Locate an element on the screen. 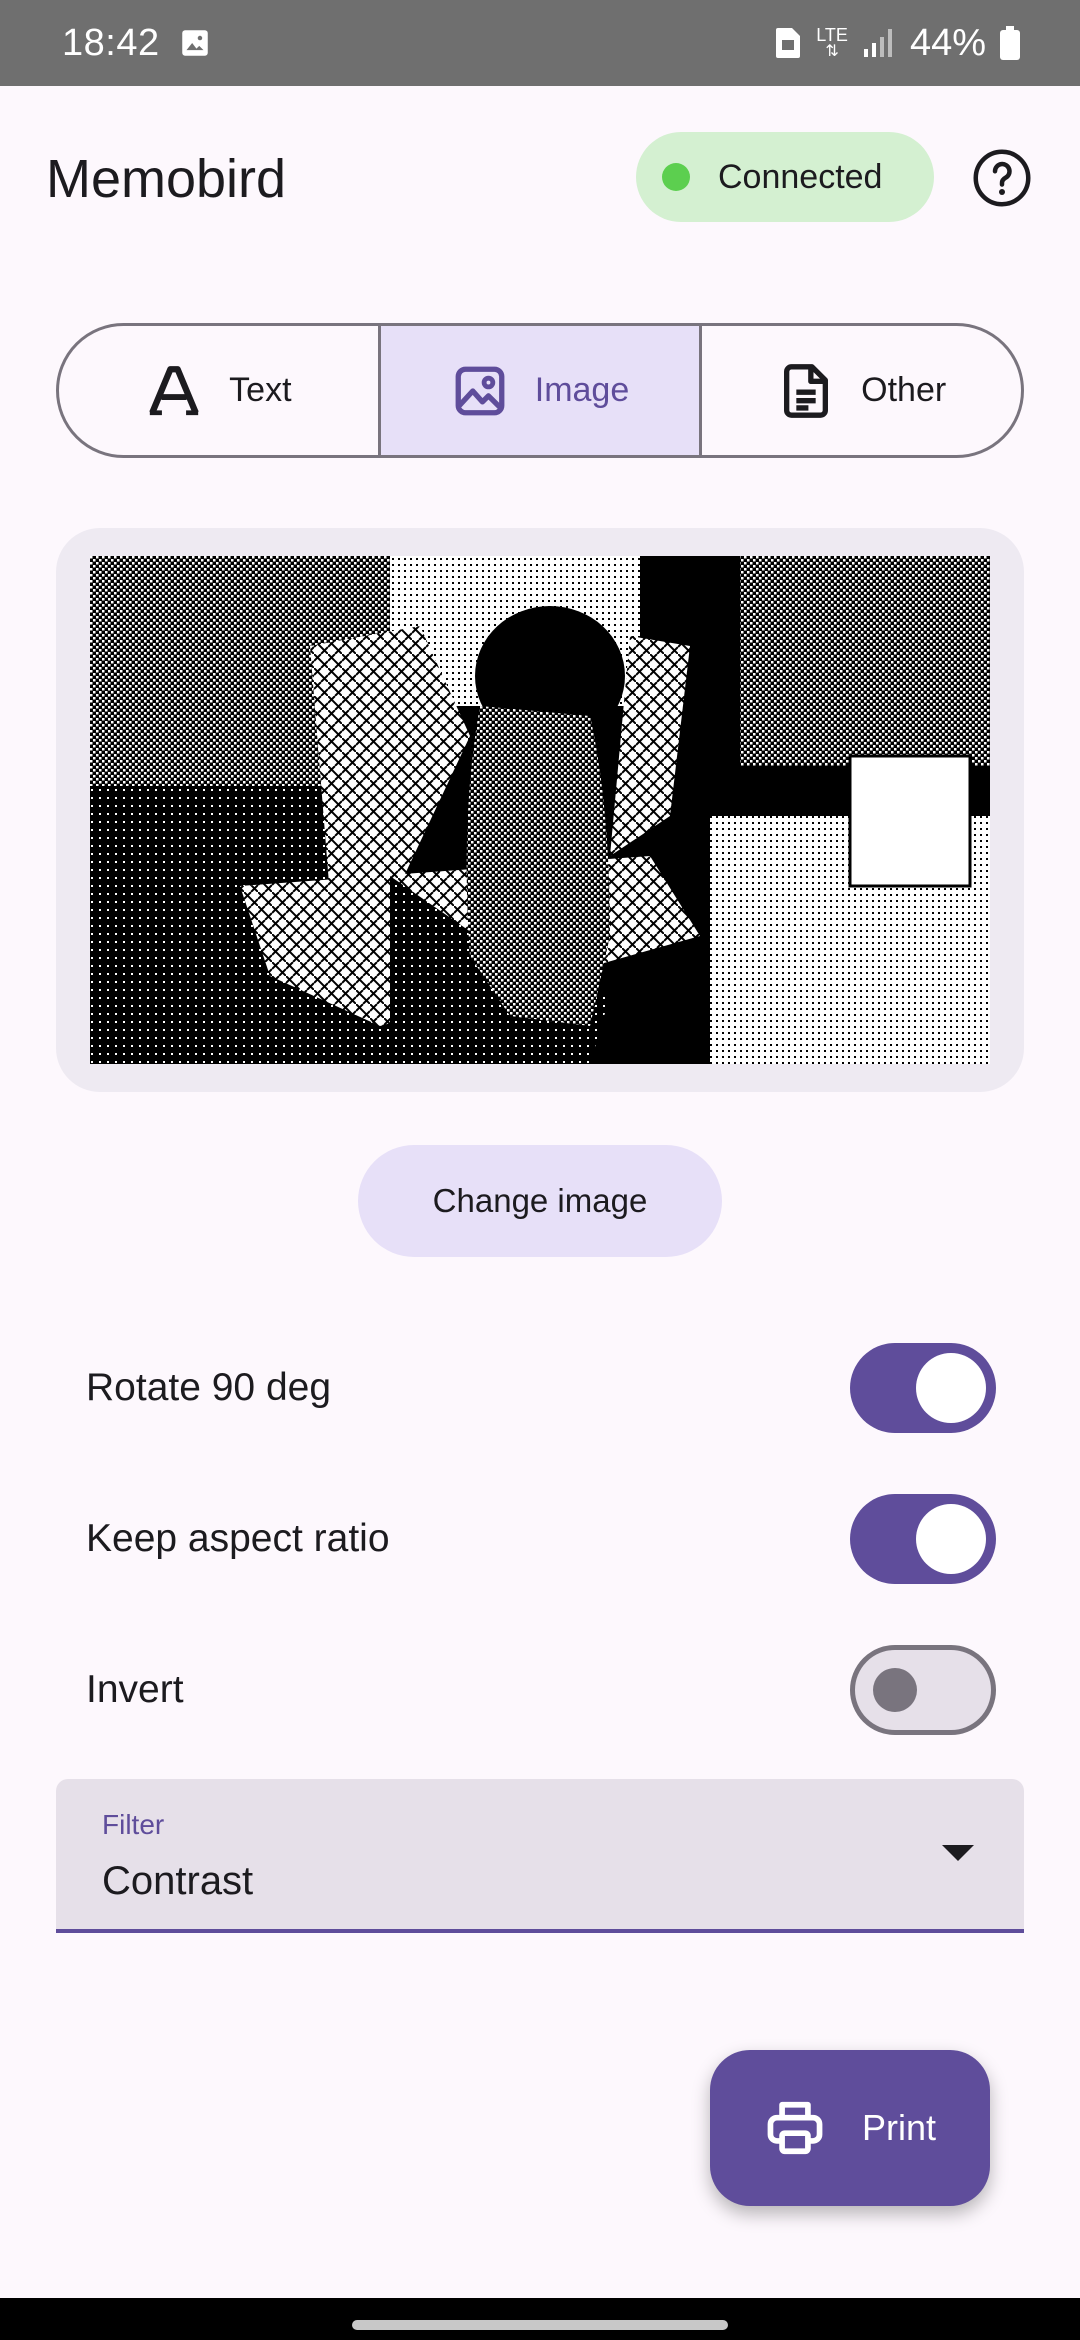 The width and height of the screenshot is (1080, 2340). filter-value: Contrast is located at coordinates (178, 1881).